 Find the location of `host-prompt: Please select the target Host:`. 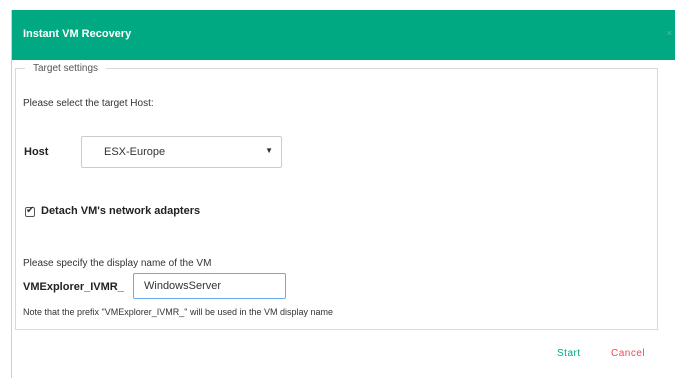

host-prompt: Please select the target Host: is located at coordinates (88, 103).